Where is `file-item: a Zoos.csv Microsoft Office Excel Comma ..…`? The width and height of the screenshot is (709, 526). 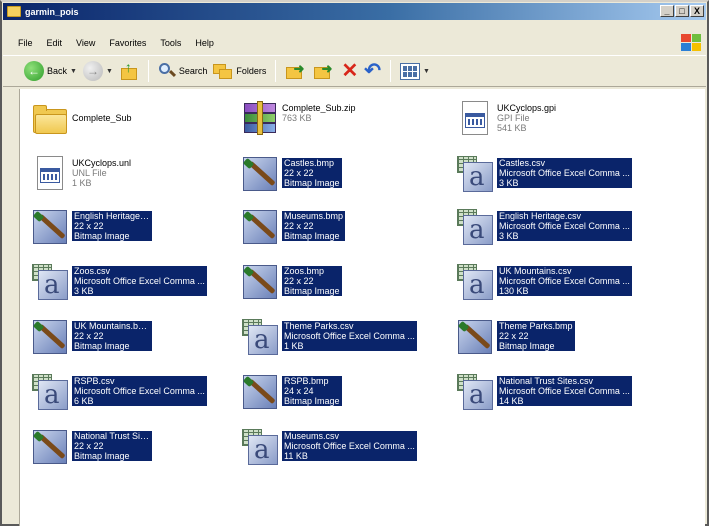
file-item: a Zoos.csv Microsoft Office Excel Comma ..… is located at coordinates (118, 282).